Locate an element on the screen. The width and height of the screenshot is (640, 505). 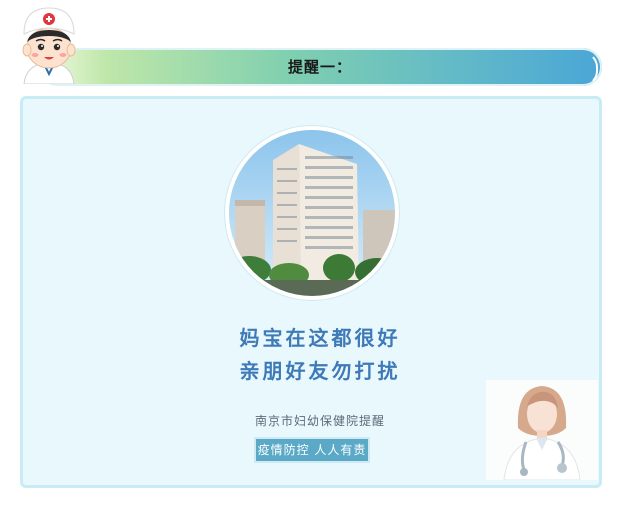
header-banner: 提醒一： is located at coordinates (320, 67).